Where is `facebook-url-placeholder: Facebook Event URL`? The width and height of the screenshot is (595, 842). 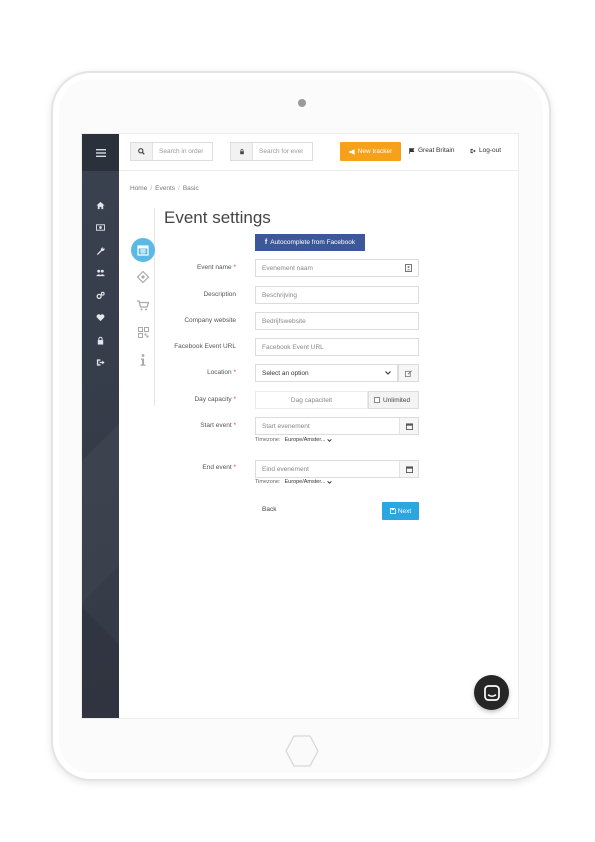
facebook-url-placeholder: Facebook Event URL is located at coordinates (293, 347).